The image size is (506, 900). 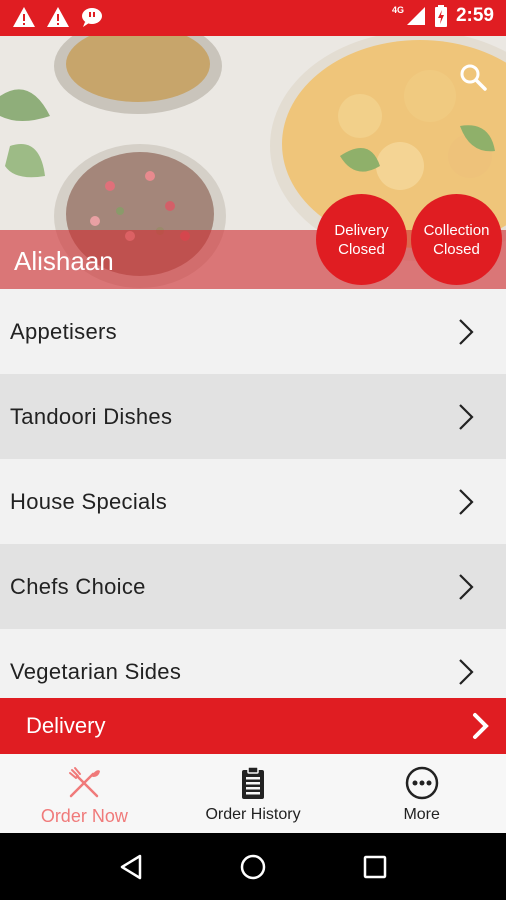 I want to click on search-icon, so click(x=473, y=77).